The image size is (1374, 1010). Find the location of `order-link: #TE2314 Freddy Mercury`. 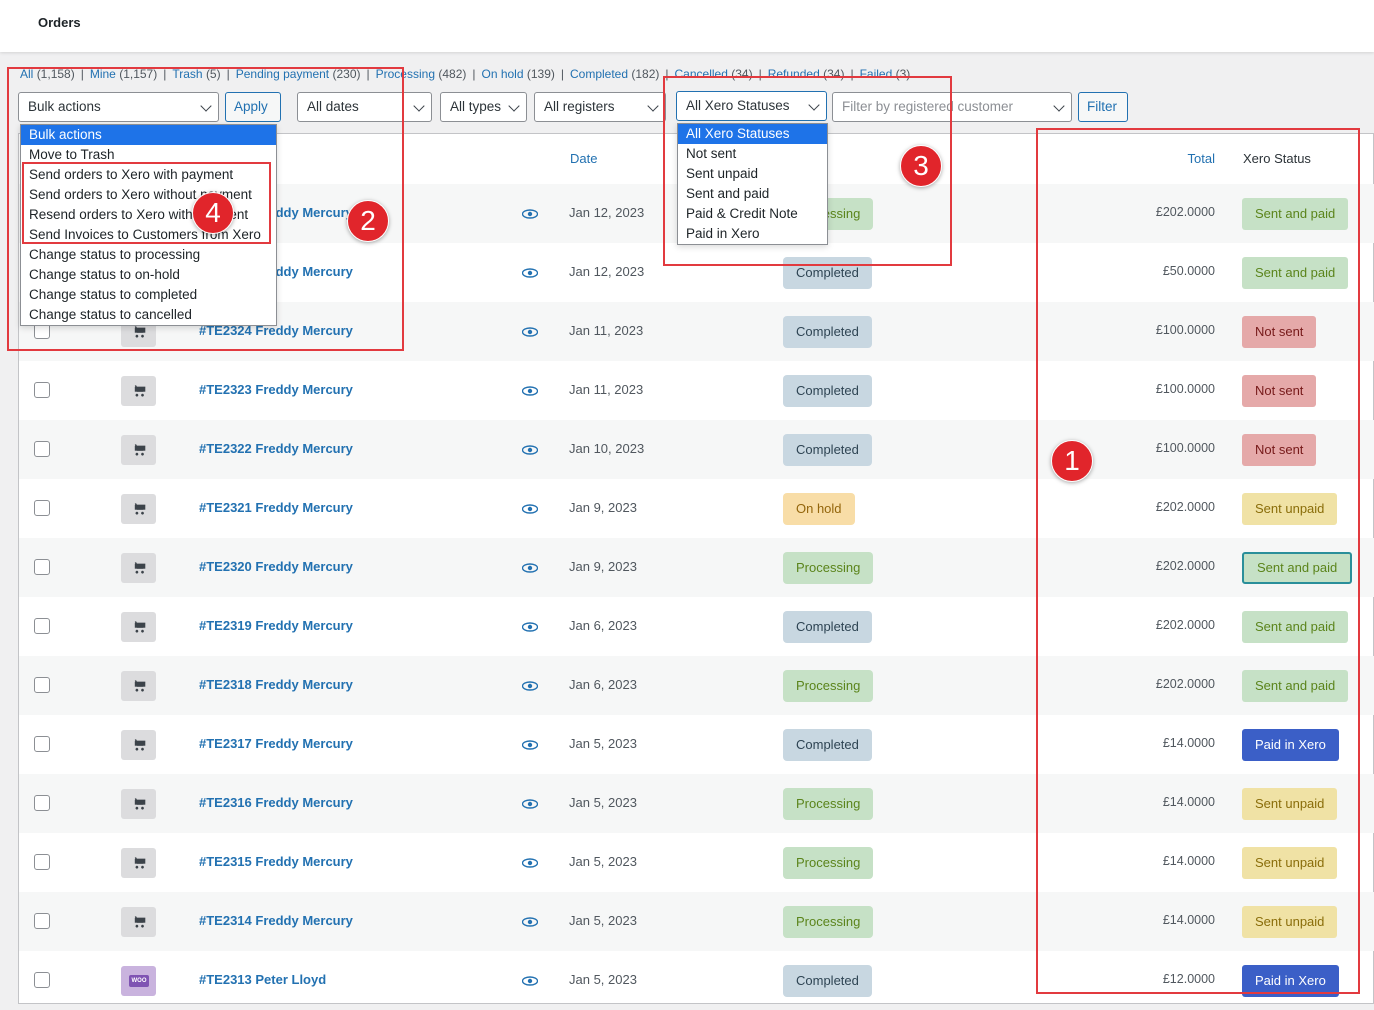

order-link: #TE2314 Freddy Mercury is located at coordinates (276, 920).